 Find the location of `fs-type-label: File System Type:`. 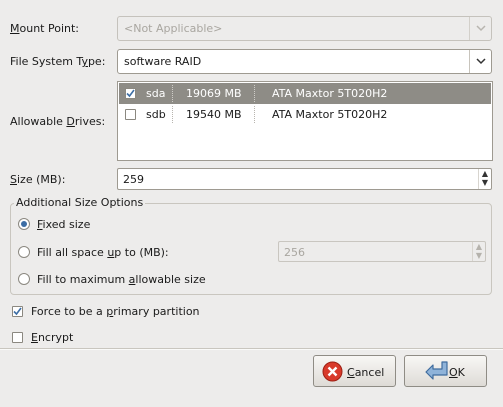

fs-type-label: File System Type: is located at coordinates (58, 61).